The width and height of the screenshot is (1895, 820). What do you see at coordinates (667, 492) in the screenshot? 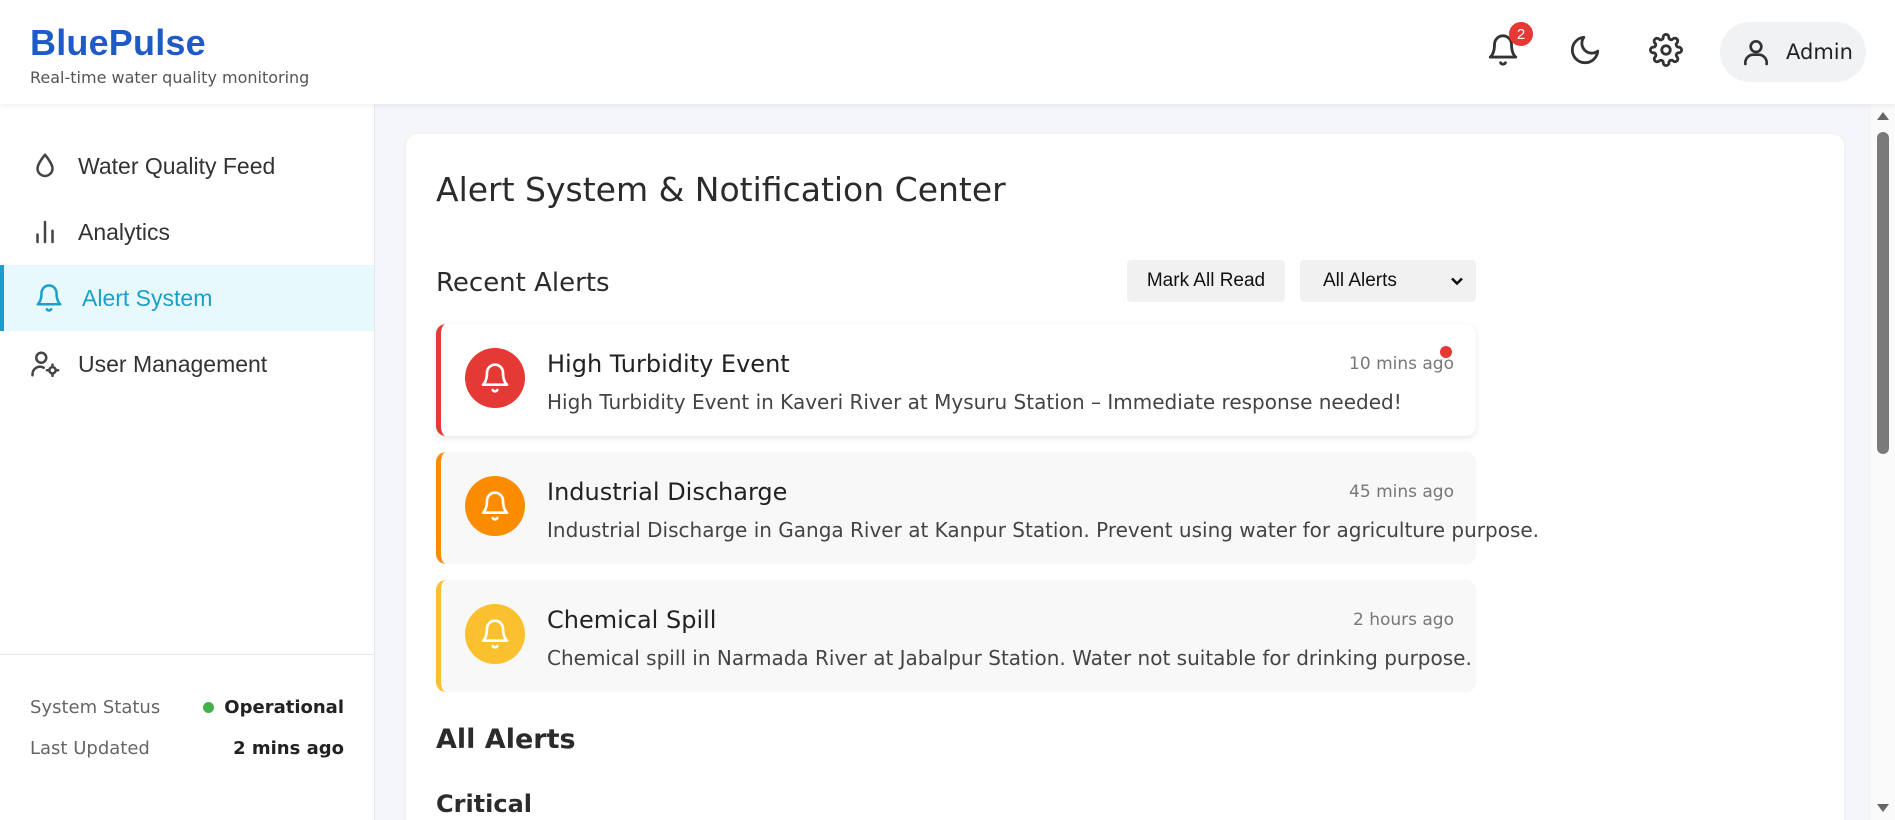
I see `alert-title: Industrial Discharge` at bounding box center [667, 492].